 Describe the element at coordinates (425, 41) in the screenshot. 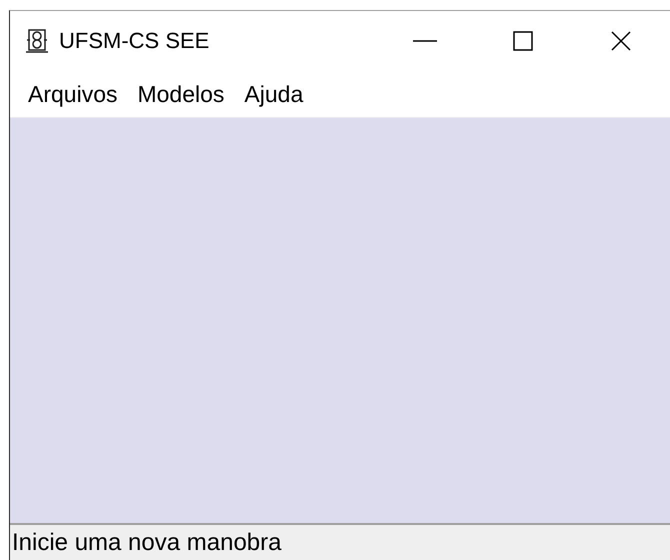

I see `minimize-icon` at that location.